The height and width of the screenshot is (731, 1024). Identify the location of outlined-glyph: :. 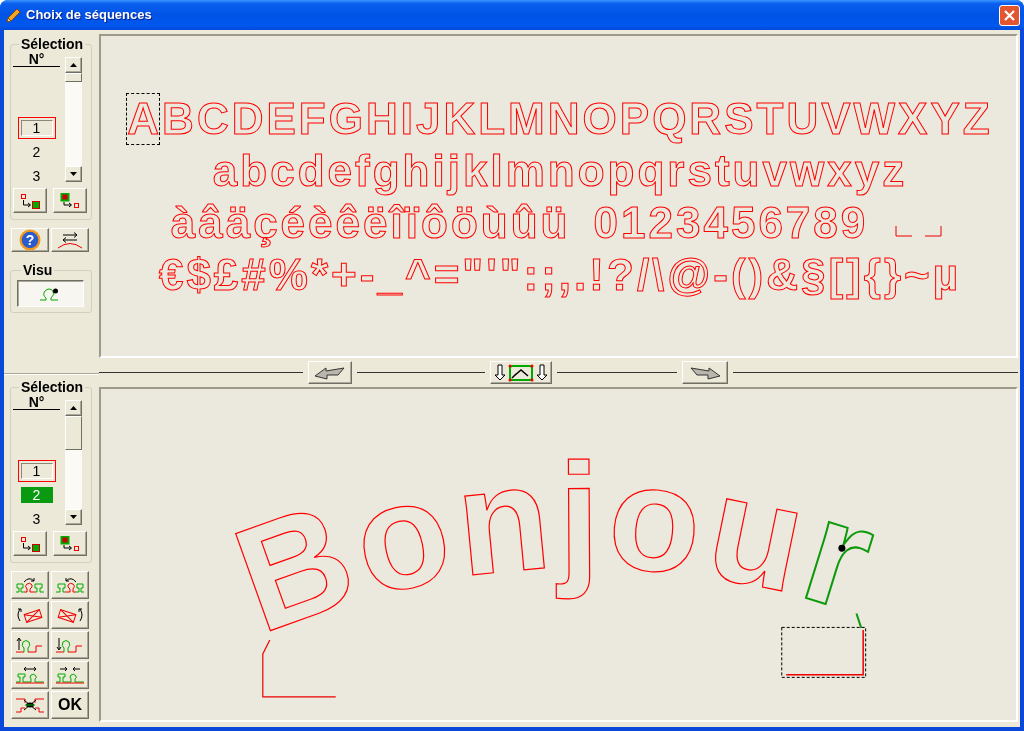
(531, 275).